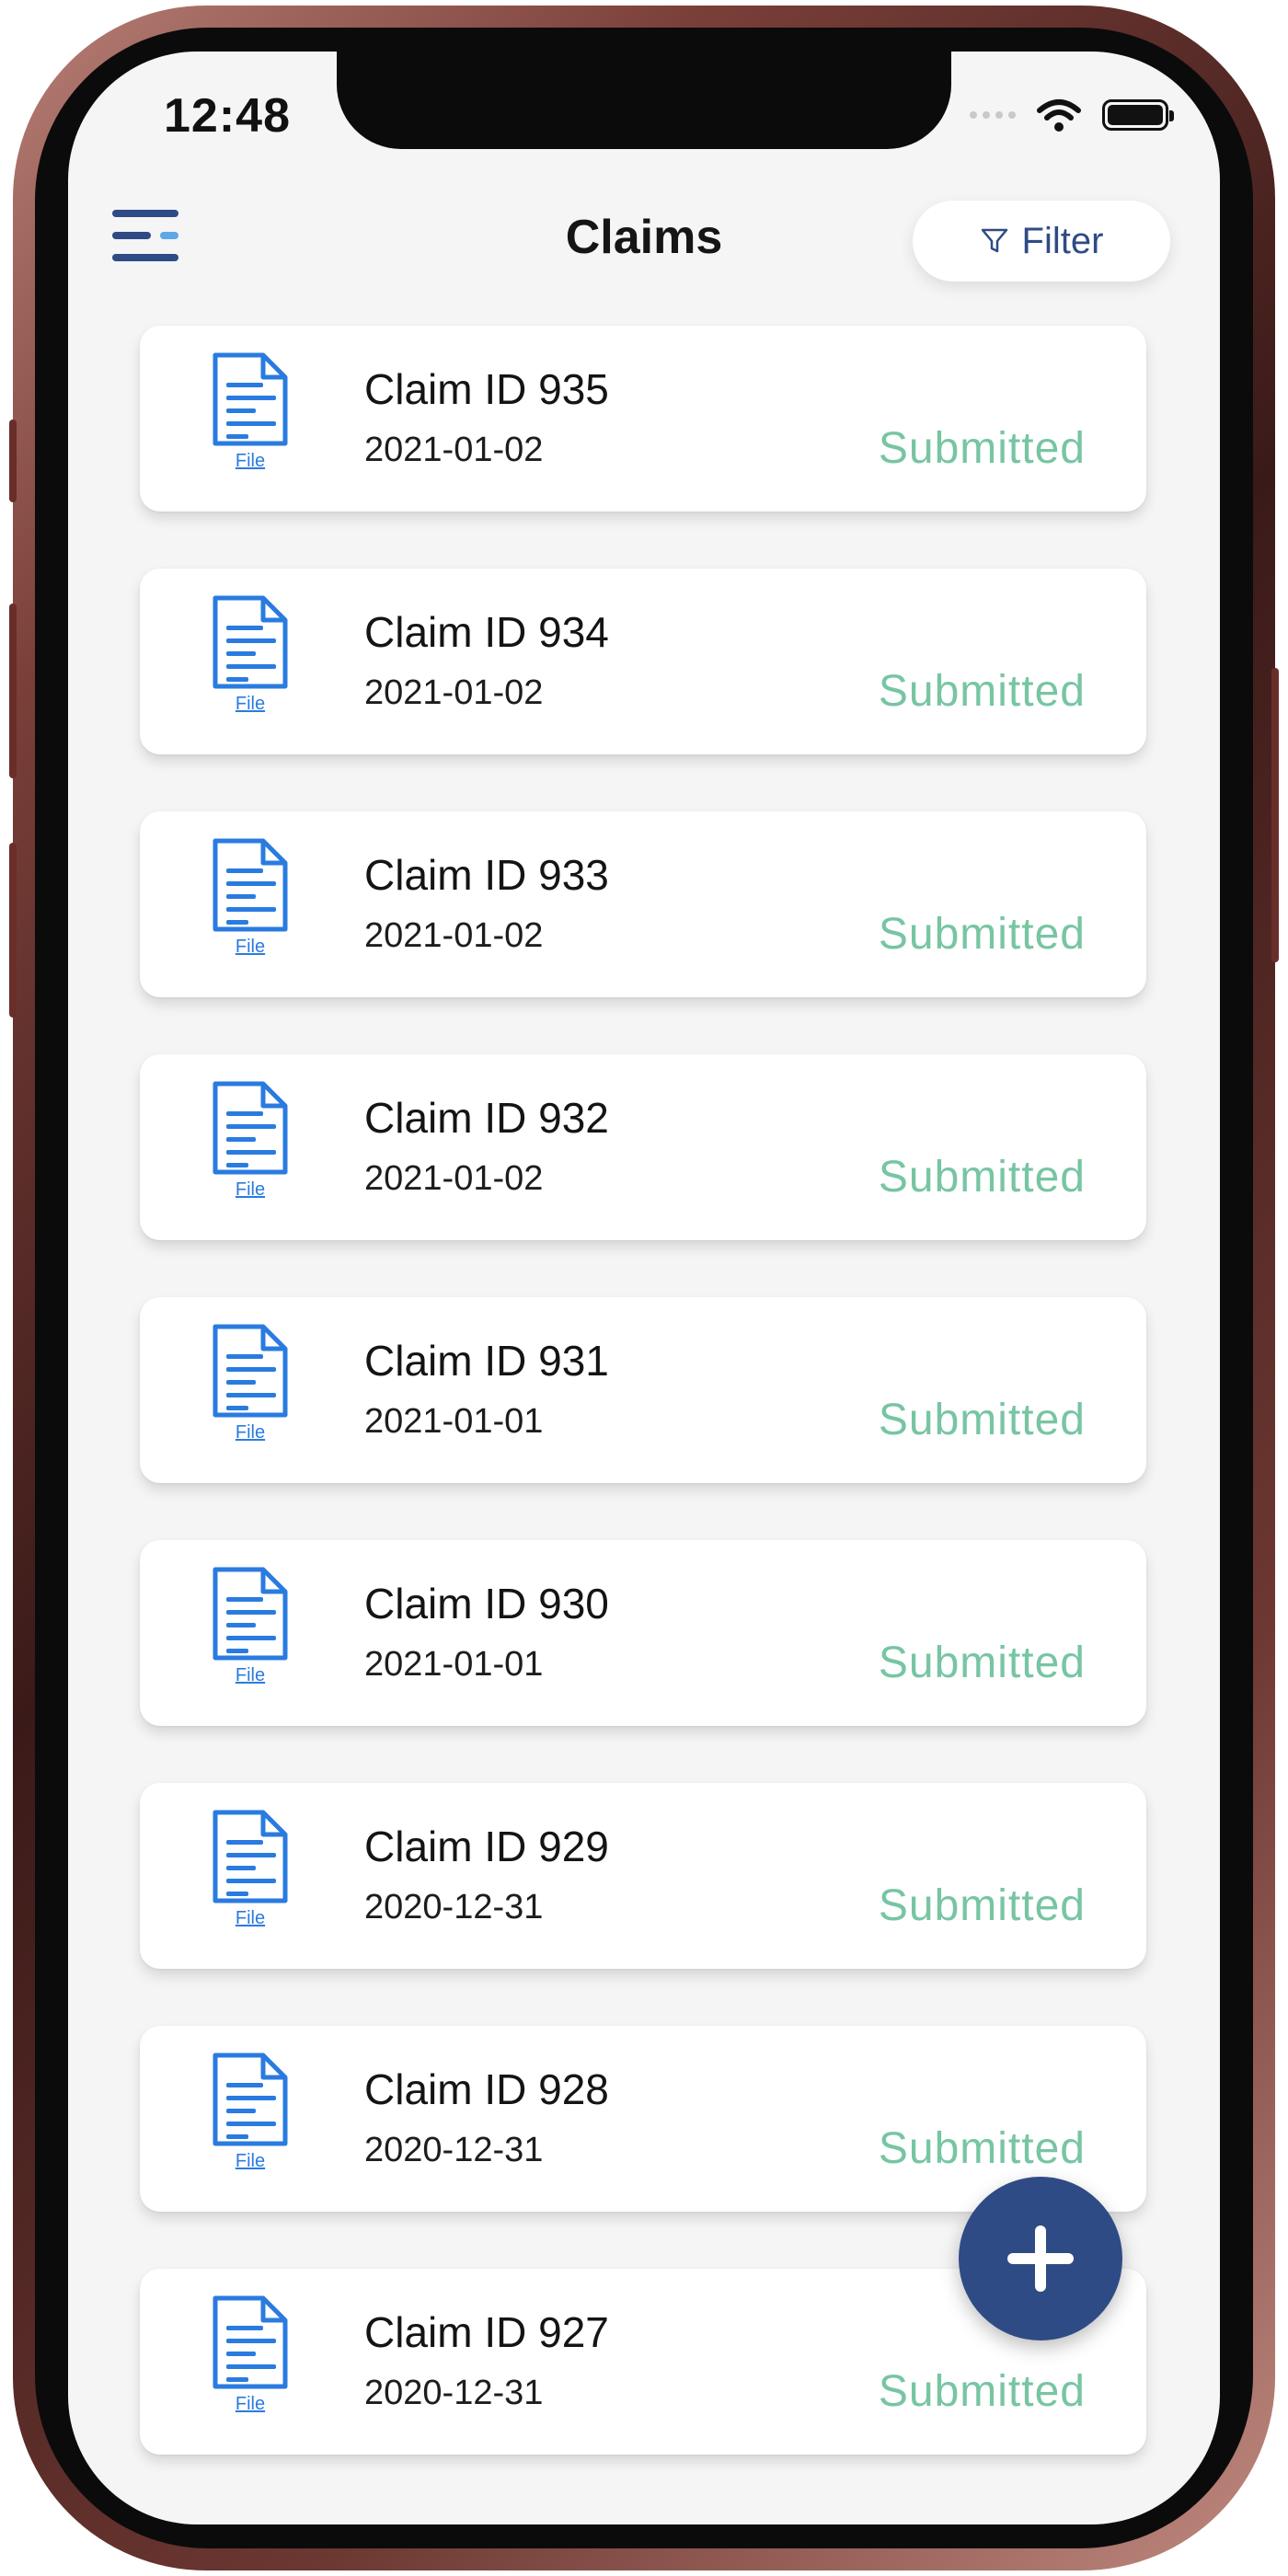  I want to click on claim-id: Claim ID 927, so click(486, 2332).